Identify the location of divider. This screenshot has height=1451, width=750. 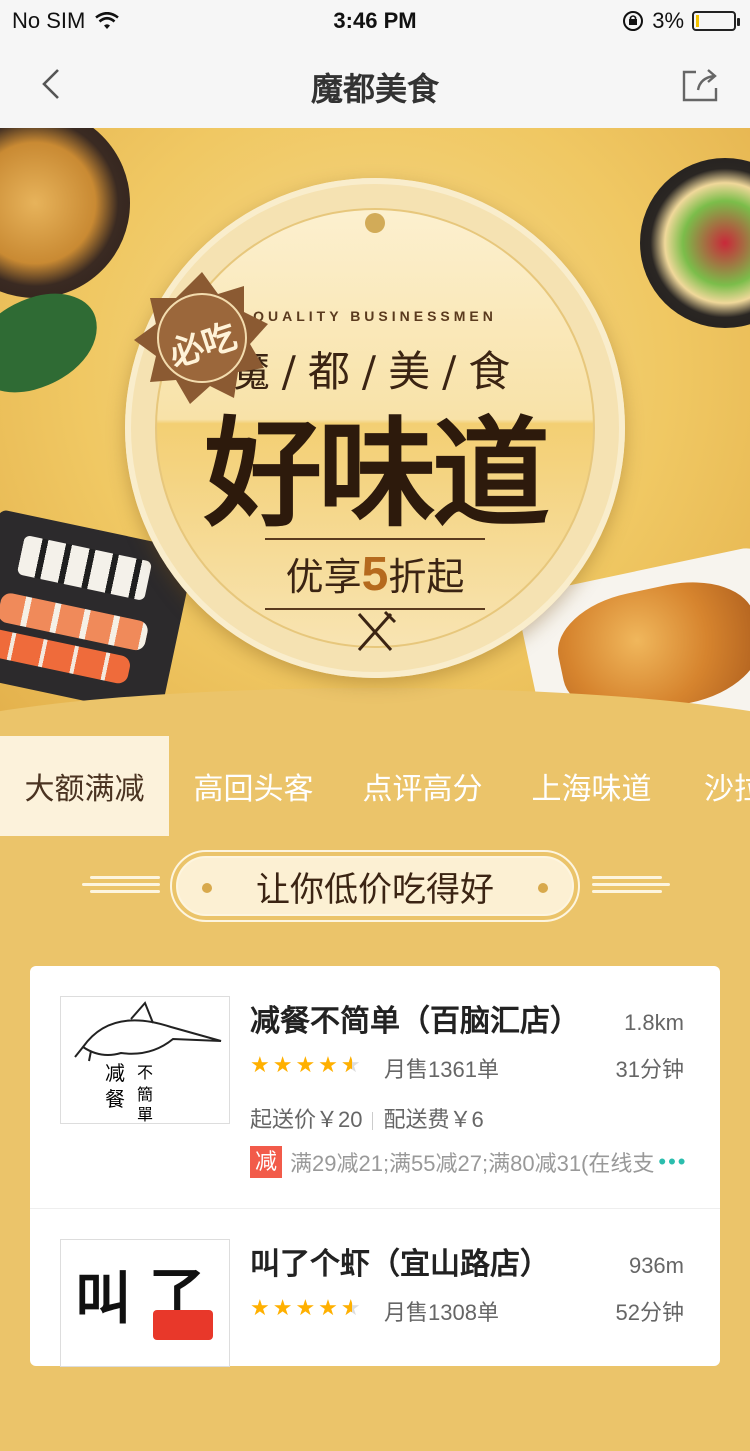
(373, 1121).